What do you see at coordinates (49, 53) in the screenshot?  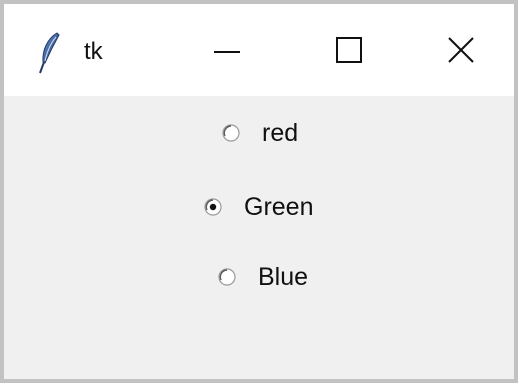 I see `tk-feather-icon` at bounding box center [49, 53].